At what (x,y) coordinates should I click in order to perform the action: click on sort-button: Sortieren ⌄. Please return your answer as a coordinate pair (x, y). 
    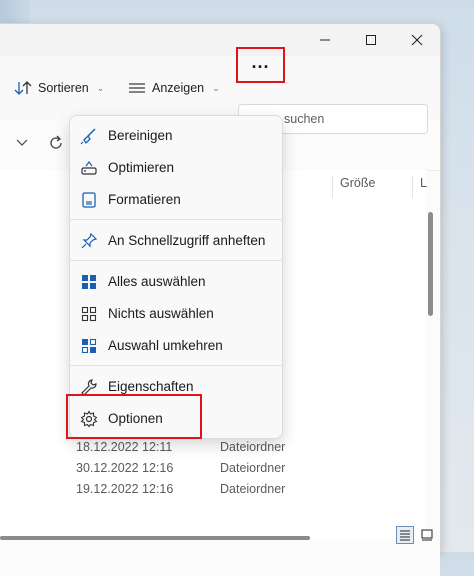
    Looking at the image, I should click on (59, 88).